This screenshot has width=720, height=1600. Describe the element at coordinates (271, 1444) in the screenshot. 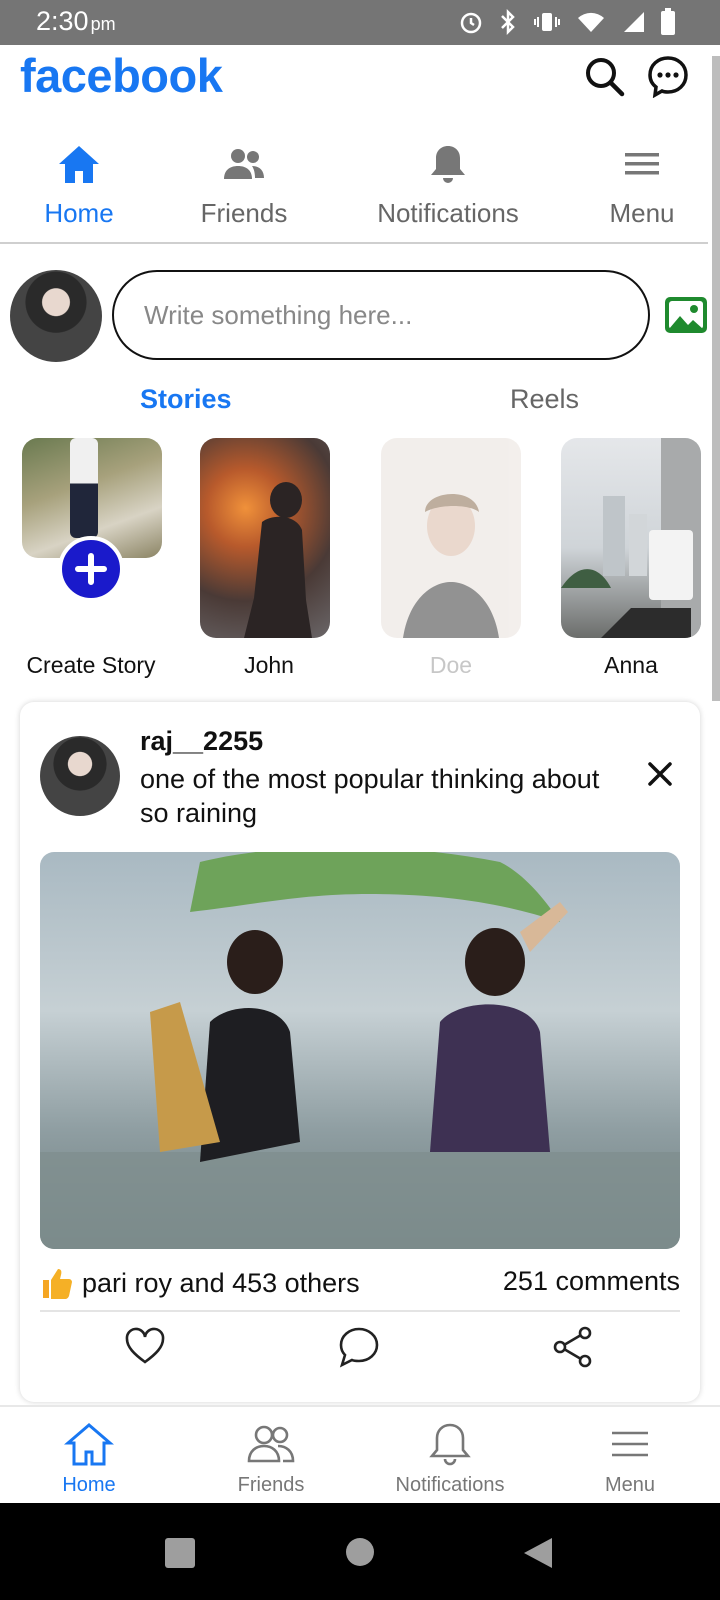

I see `friends-outline-icon` at that location.